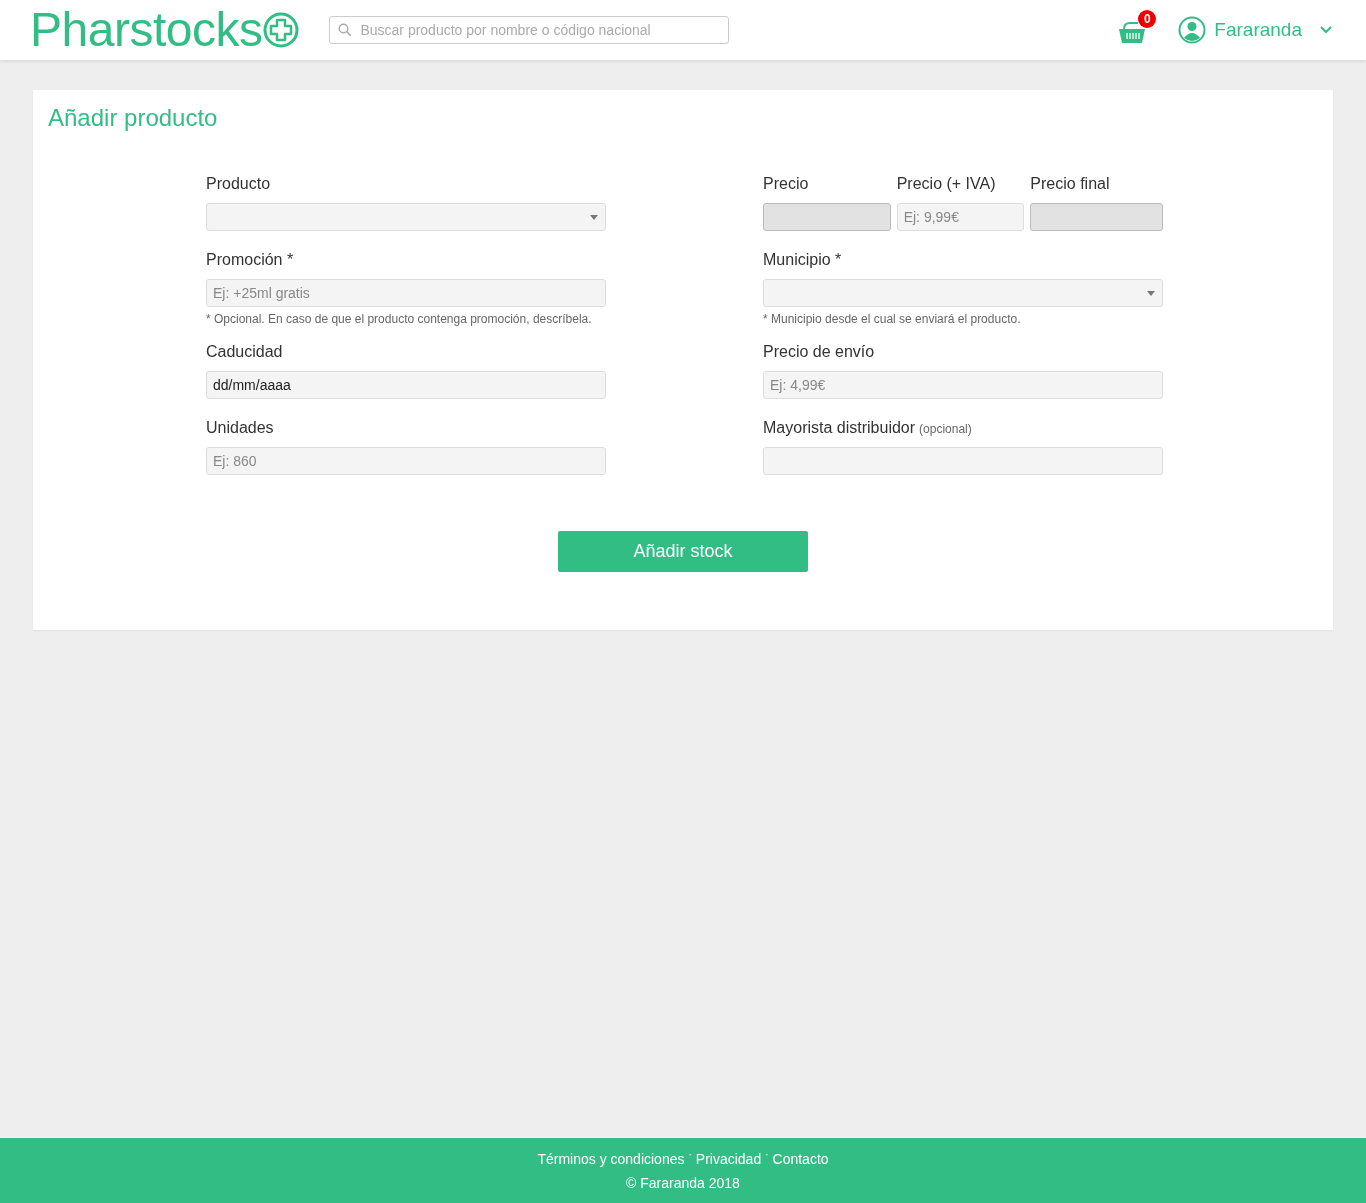 Image resolution: width=1366 pixels, height=1203 pixels. Describe the element at coordinates (892, 319) in the screenshot. I see `help-text: * Municipio desde el cual se enviará el producto.` at that location.